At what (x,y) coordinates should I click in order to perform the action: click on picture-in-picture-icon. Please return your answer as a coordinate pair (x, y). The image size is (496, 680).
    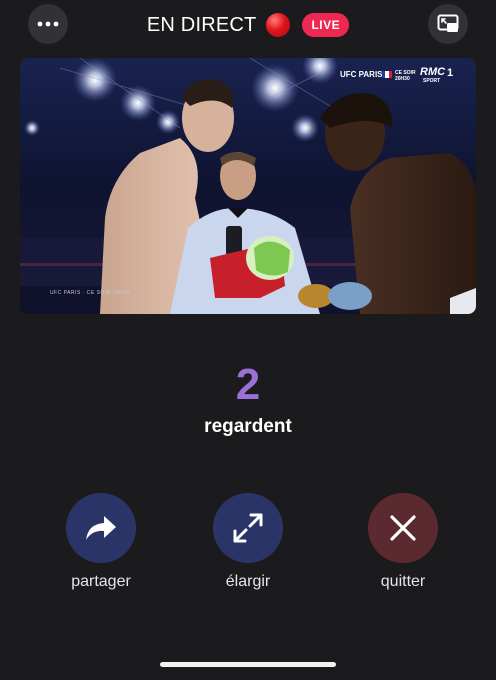
    Looking at the image, I should click on (448, 23).